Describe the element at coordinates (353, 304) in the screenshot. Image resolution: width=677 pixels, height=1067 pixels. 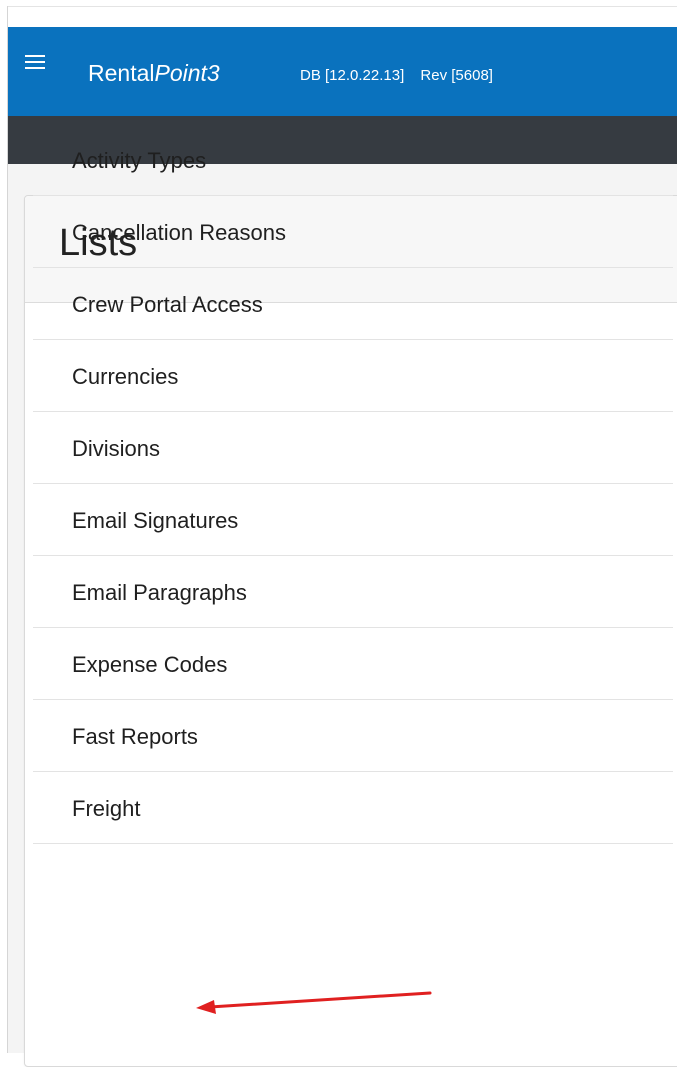
I see `list-item-crew-portal-access: Crew Portal Access` at that location.